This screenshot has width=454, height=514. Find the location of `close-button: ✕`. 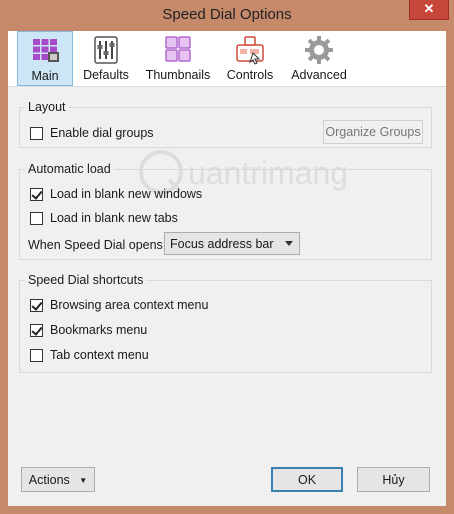

close-button: ✕ is located at coordinates (429, 10).